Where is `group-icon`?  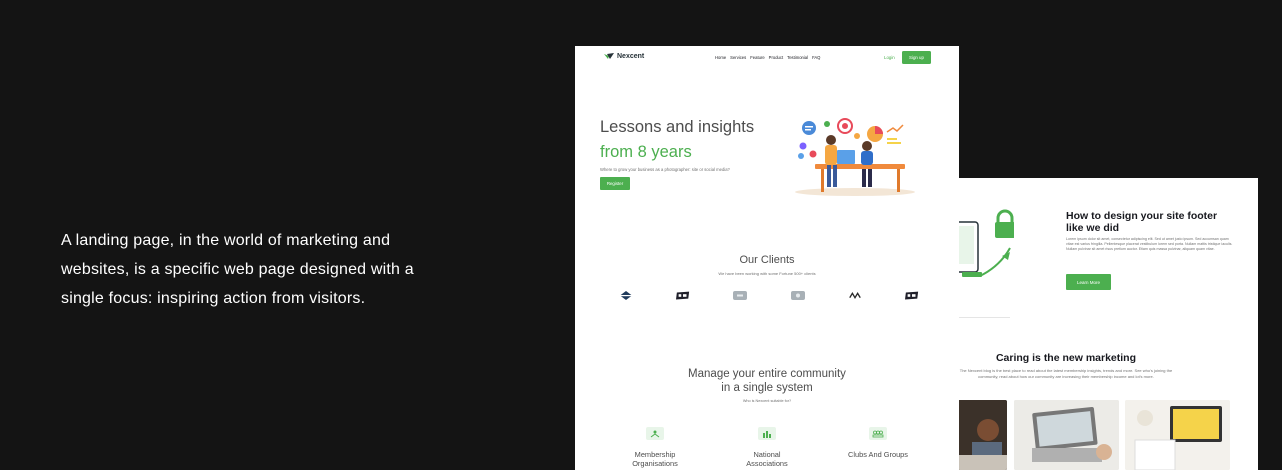 group-icon is located at coordinates (878, 433).